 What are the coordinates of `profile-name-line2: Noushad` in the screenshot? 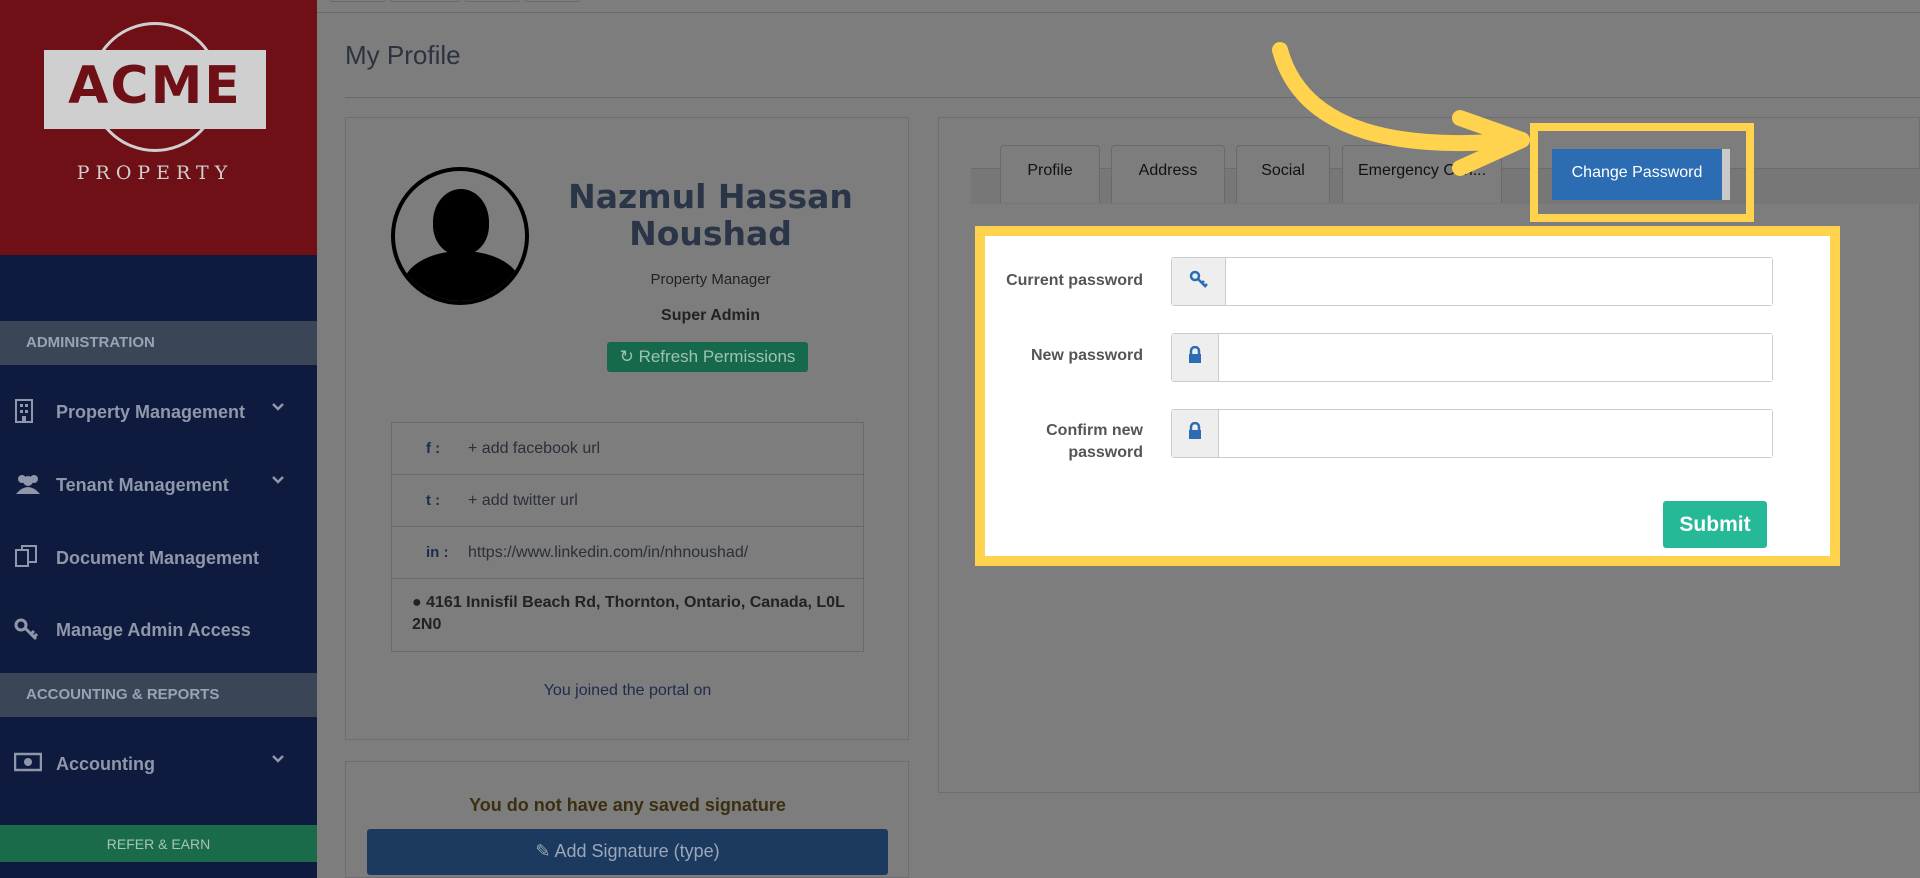 It's located at (710, 233).